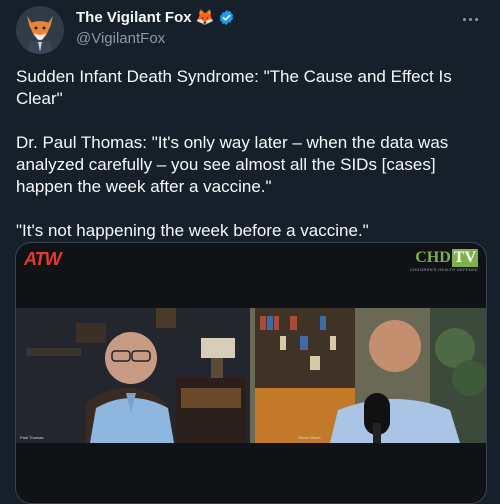 The width and height of the screenshot is (500, 504). Describe the element at coordinates (226, 17) in the screenshot. I see `verified-badge-icon` at that location.